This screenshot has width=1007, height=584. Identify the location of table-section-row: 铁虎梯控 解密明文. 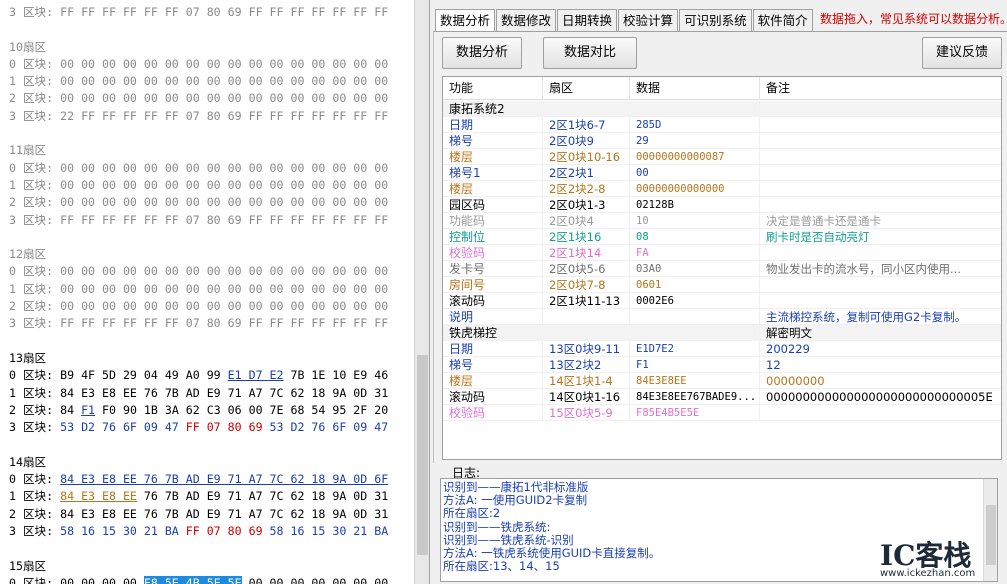
(722, 333).